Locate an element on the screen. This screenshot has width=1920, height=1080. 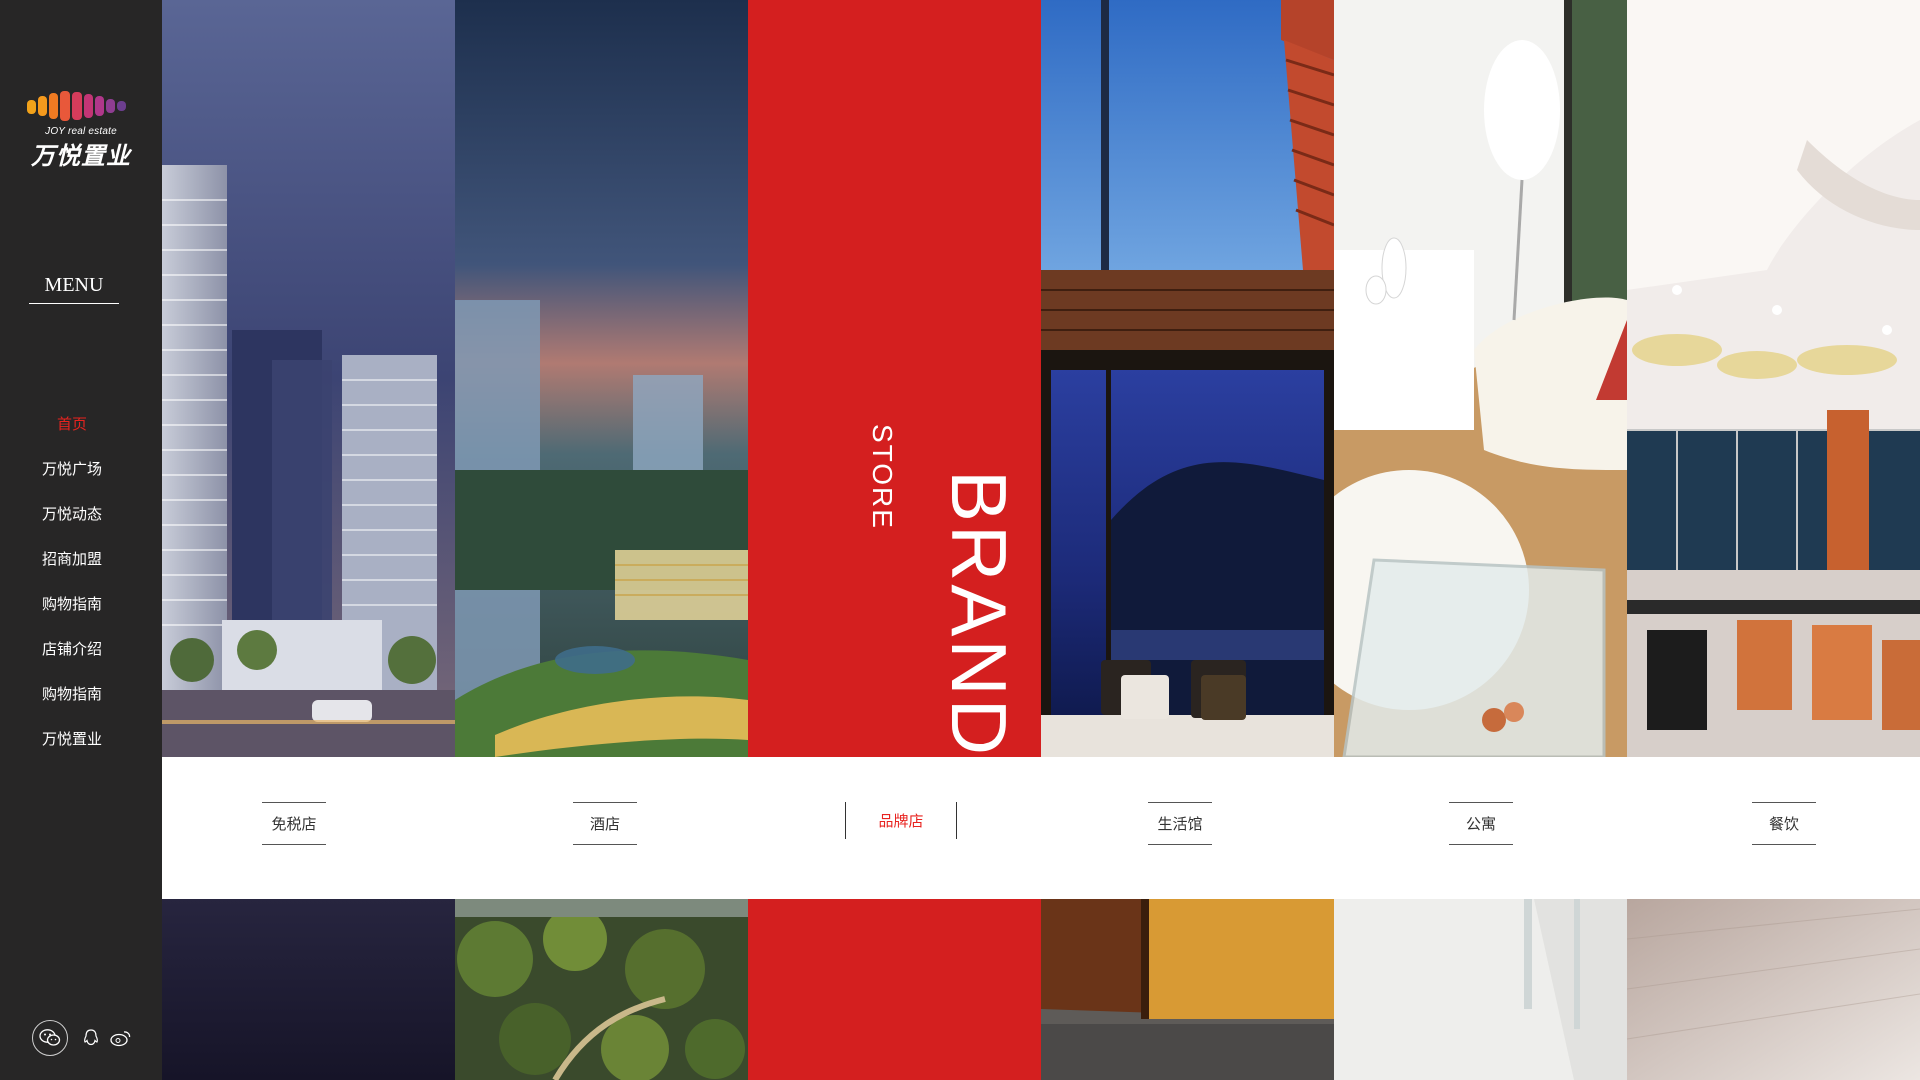
nav-item-news: 万悦动态 is located at coordinates (72, 524).